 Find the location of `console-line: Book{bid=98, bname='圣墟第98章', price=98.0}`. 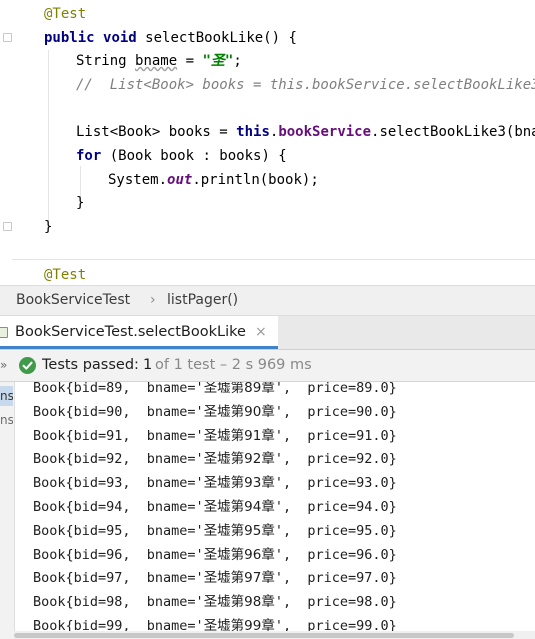

console-line: Book{bid=98, bname='圣墟第98章', price=98.0} is located at coordinates (215, 602).